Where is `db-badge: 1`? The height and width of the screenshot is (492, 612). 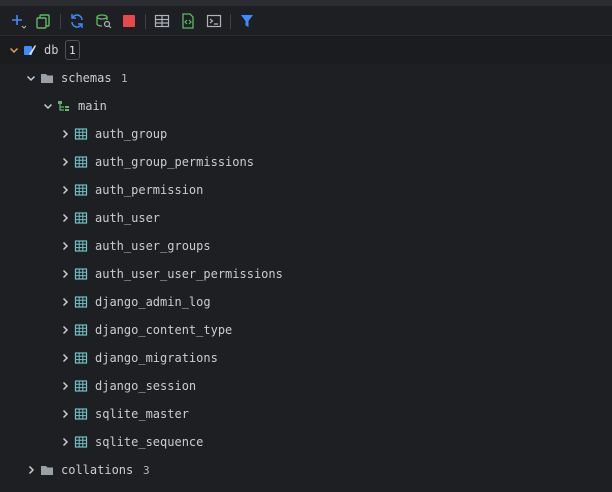
db-badge: 1 is located at coordinates (72, 50).